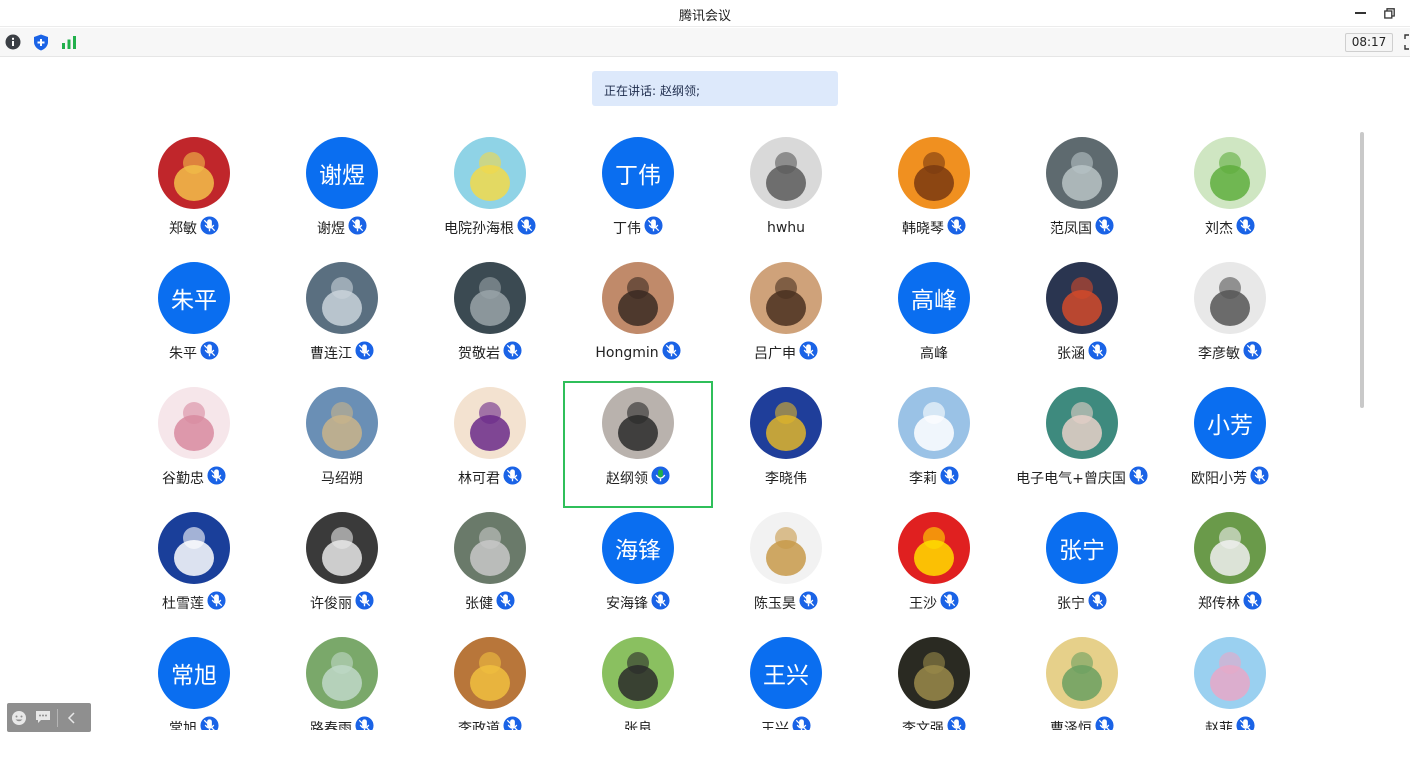 Image resolution: width=1410 pixels, height=766 pixels. I want to click on participant-tile: 陈玉昊, so click(786, 569).